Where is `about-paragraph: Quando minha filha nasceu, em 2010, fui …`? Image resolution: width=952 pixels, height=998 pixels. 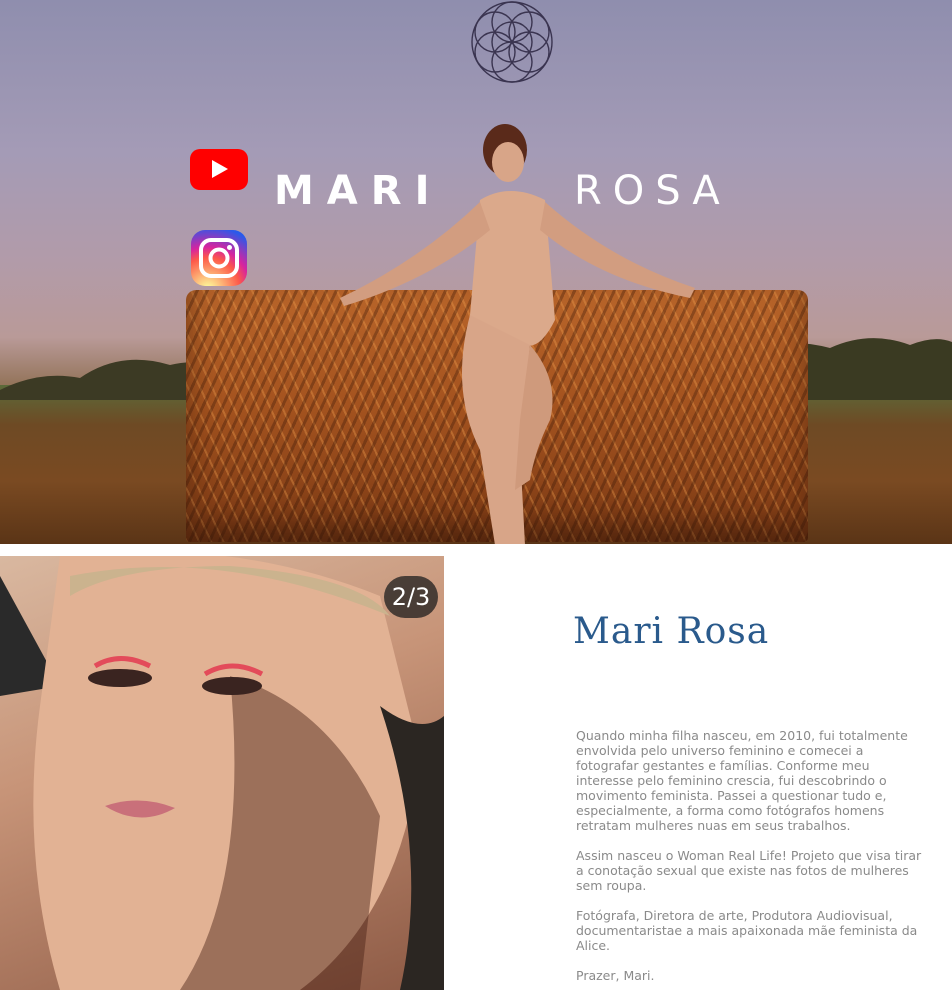 about-paragraph: Quando minha filha nasceu, em 2010, fui … is located at coordinates (742, 780).